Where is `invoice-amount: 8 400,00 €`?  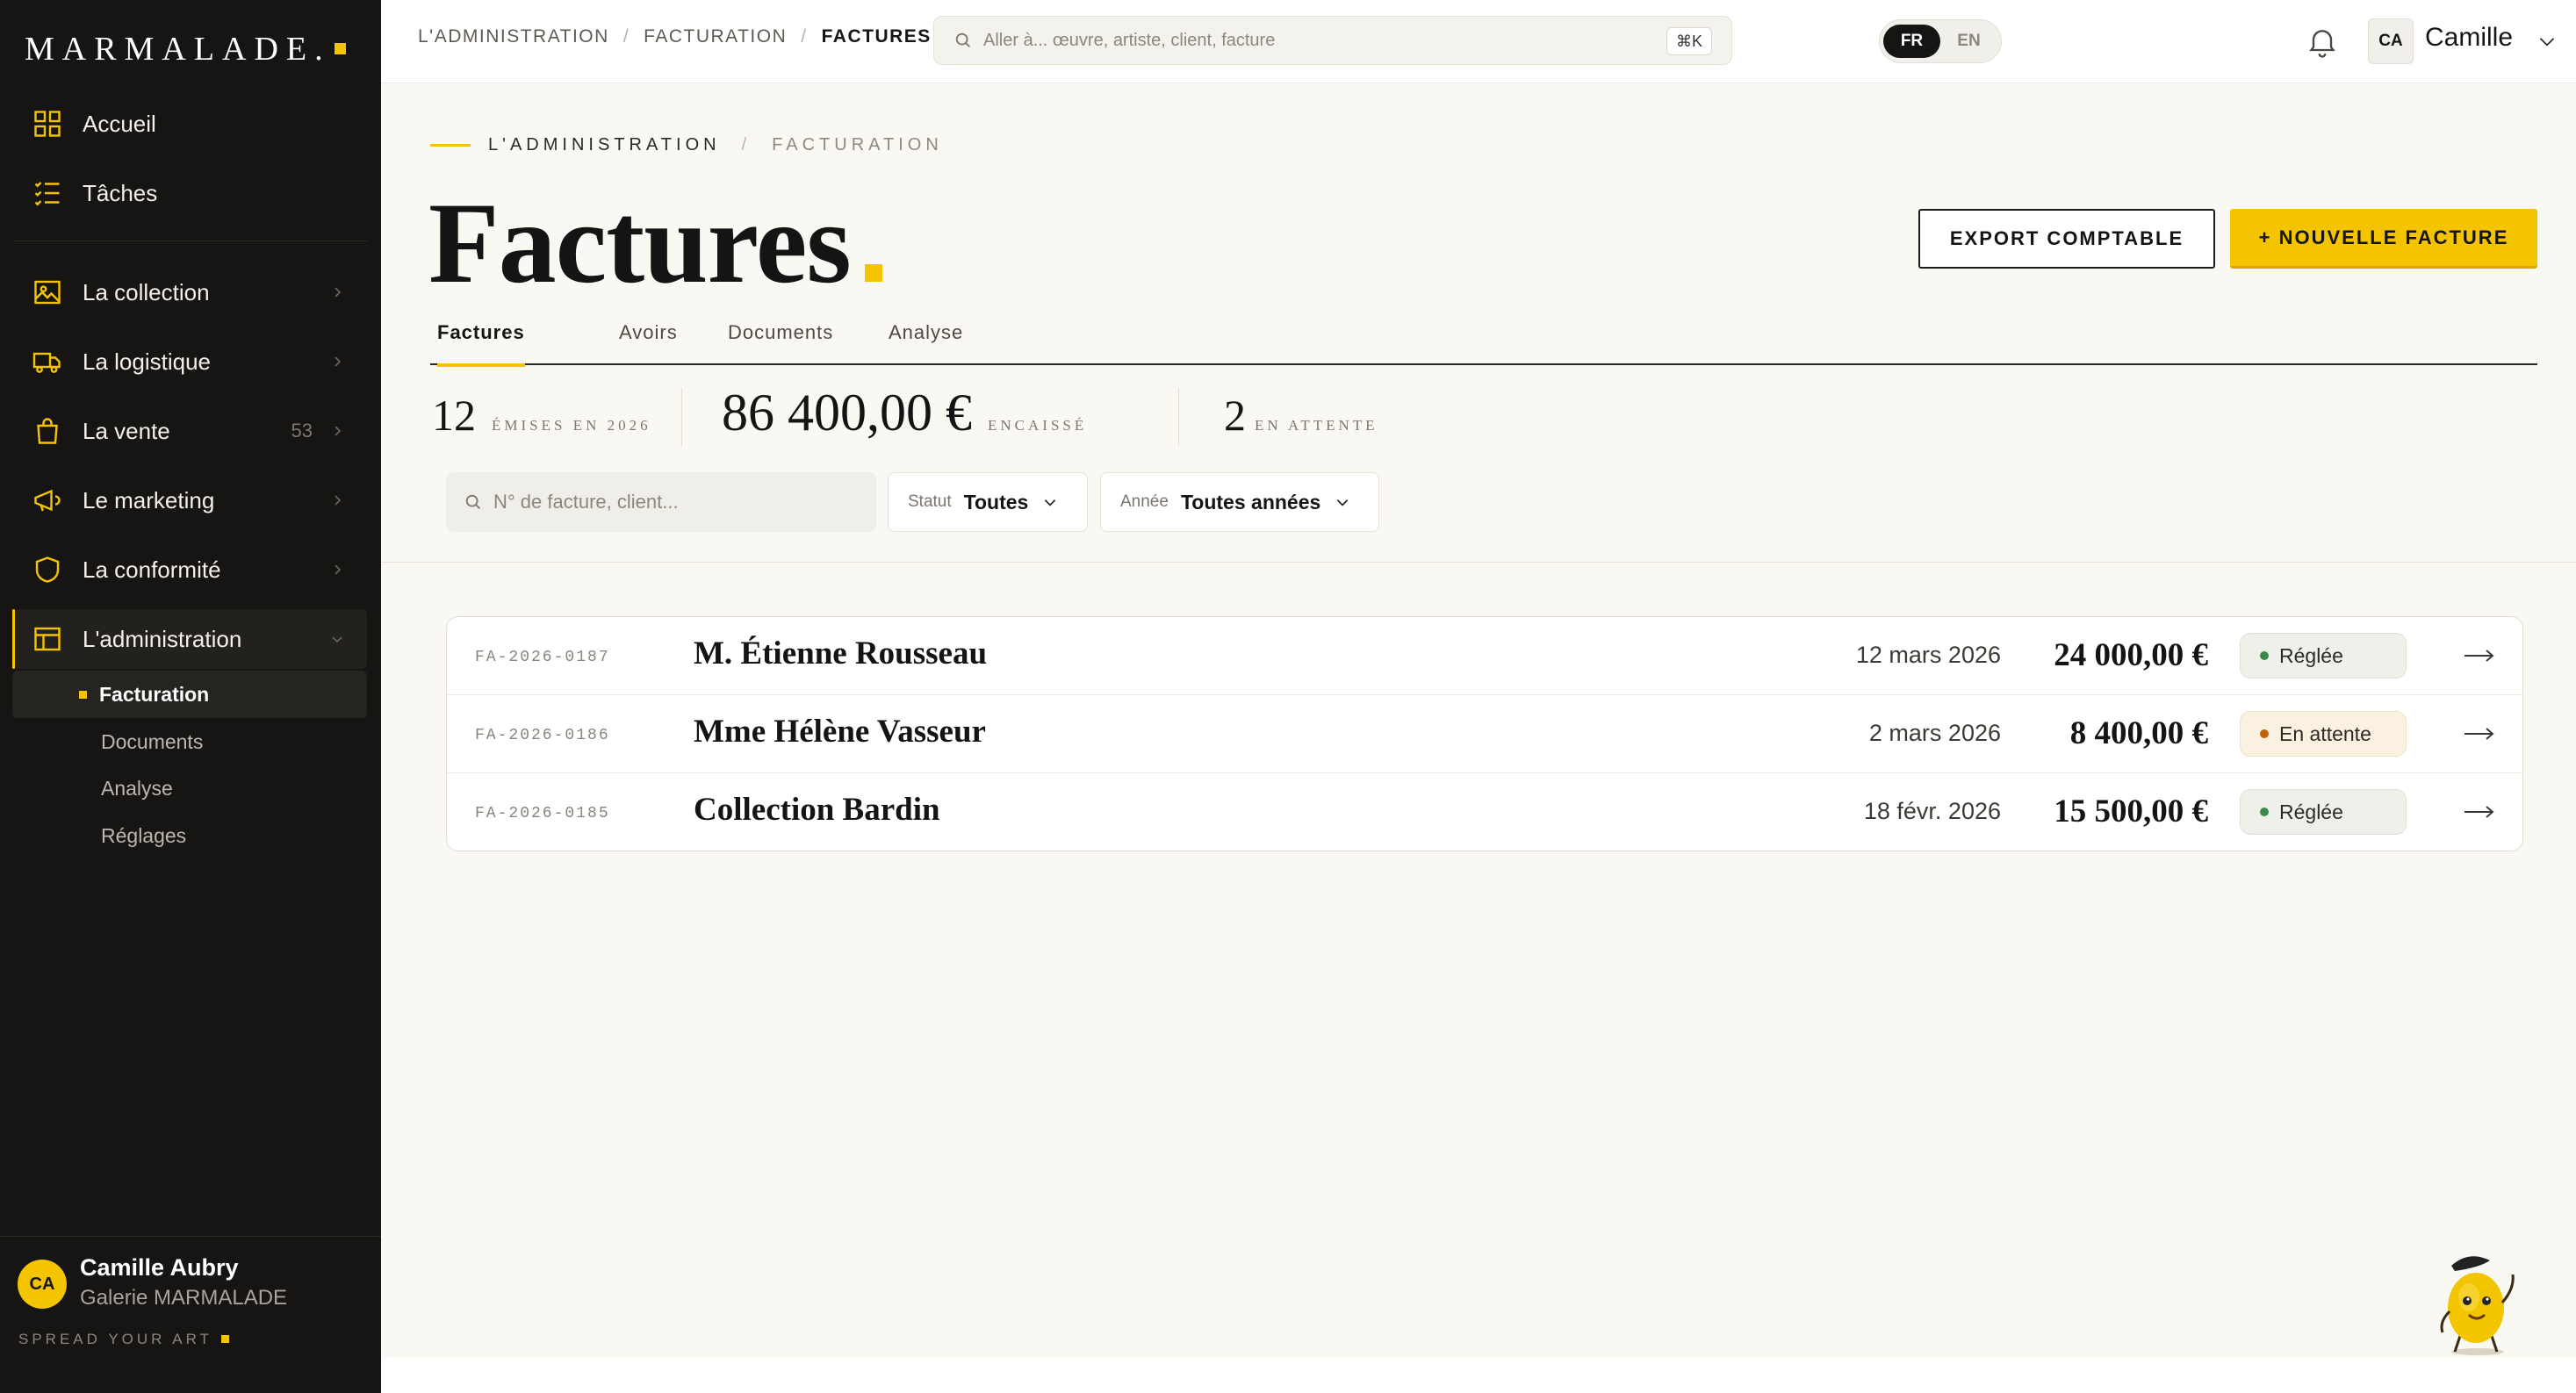 invoice-amount: 8 400,00 € is located at coordinates (2138, 733).